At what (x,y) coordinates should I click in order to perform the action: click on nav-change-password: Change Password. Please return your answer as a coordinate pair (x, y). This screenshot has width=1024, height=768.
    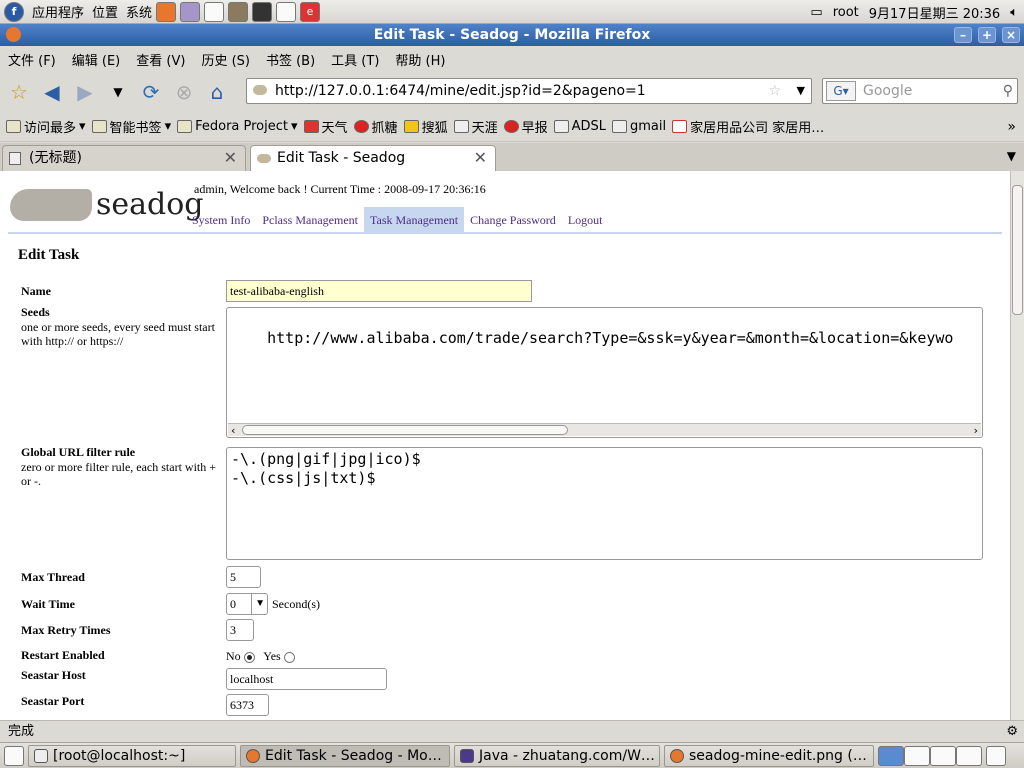
    Looking at the image, I should click on (513, 219).